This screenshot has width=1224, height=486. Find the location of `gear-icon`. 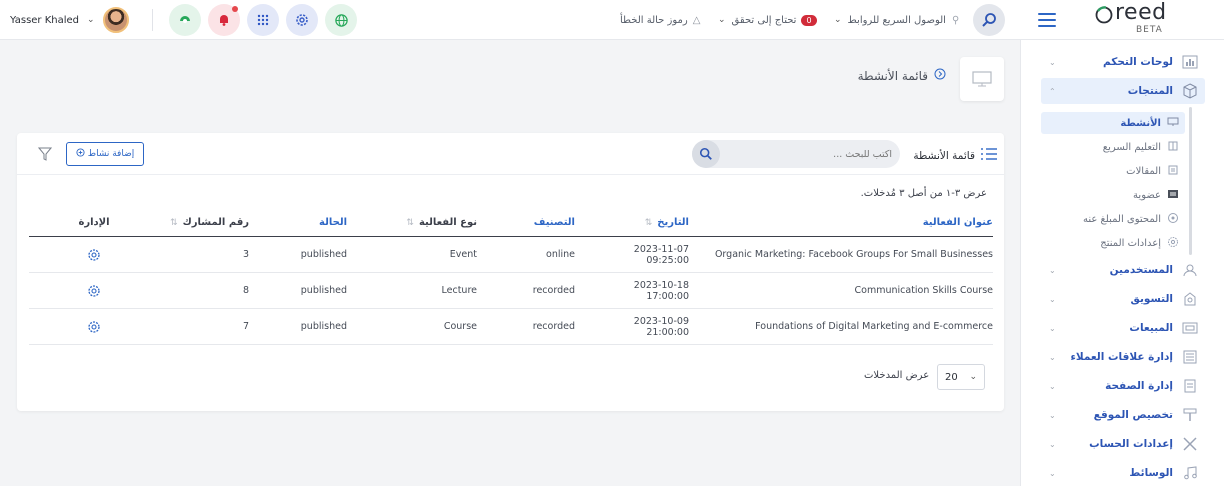

gear-icon is located at coordinates (94, 254).